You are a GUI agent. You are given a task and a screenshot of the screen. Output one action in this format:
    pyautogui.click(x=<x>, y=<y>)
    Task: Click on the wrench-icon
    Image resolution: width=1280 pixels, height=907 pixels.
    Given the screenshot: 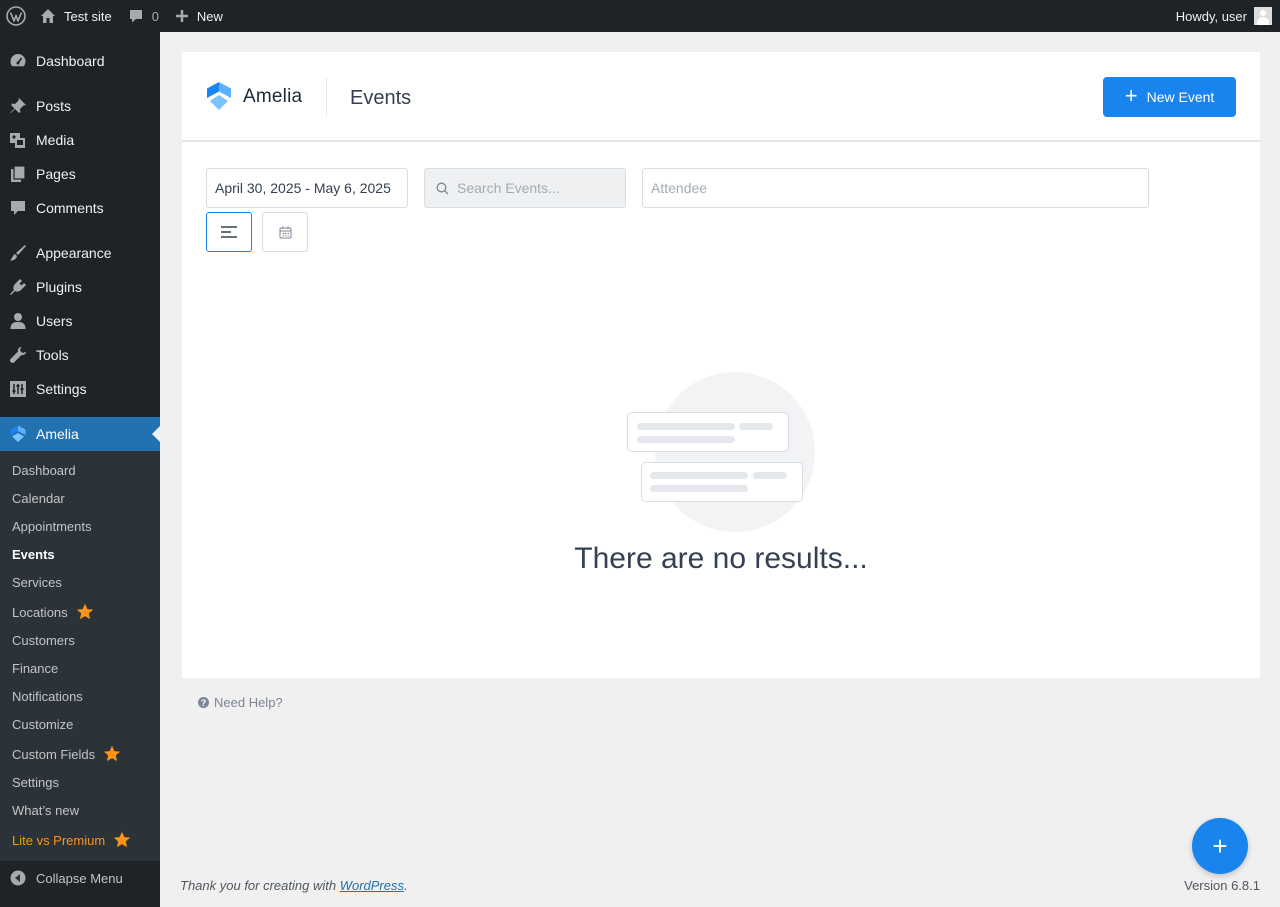 What is the action you would take?
    pyautogui.click(x=17, y=355)
    